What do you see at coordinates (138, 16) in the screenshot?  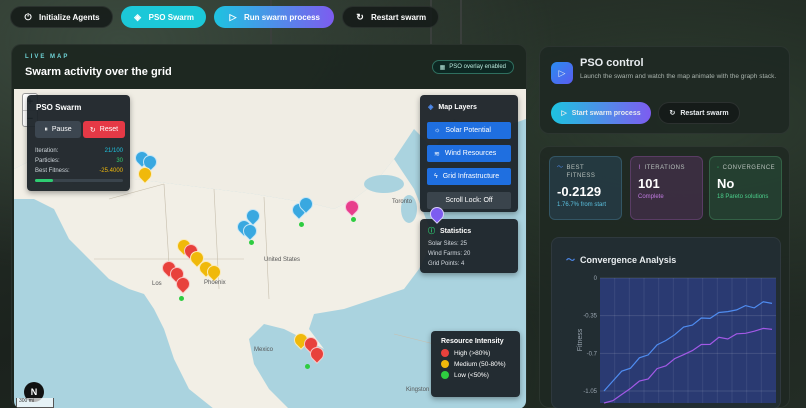 I see `layers-icon: ◈` at bounding box center [138, 16].